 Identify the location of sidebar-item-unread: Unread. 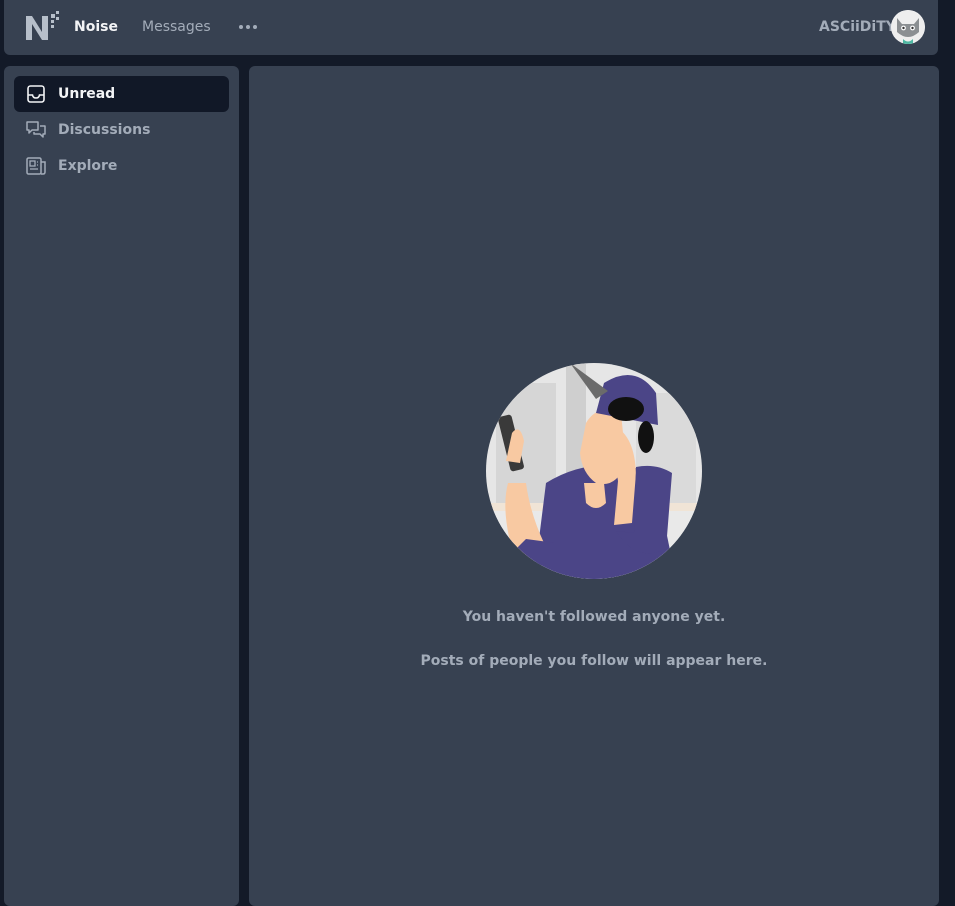
(121, 94).